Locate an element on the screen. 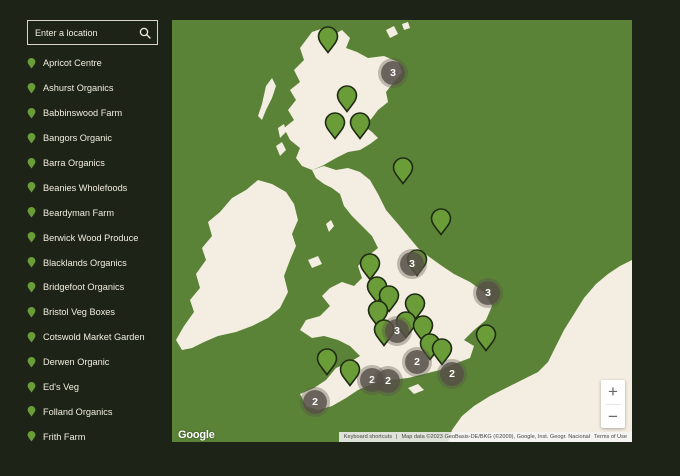 The image size is (680, 476). location-name: Derwen Organic is located at coordinates (76, 362).